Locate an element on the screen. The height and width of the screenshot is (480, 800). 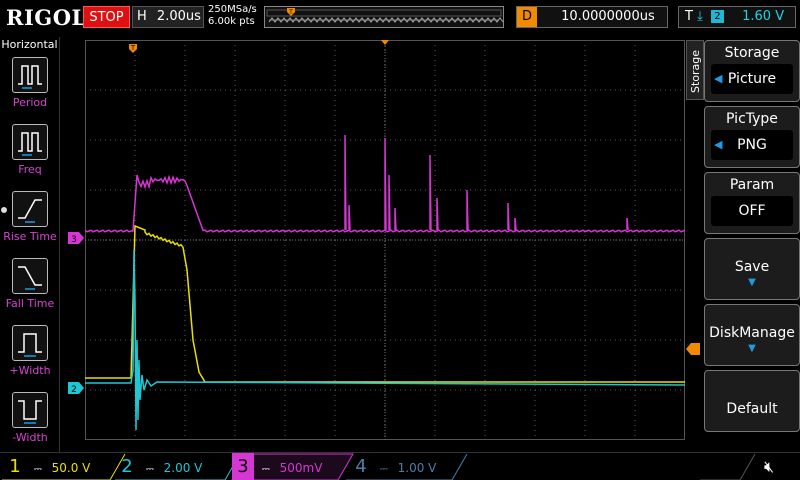
memory-overview-strip: T is located at coordinates (384, 17).